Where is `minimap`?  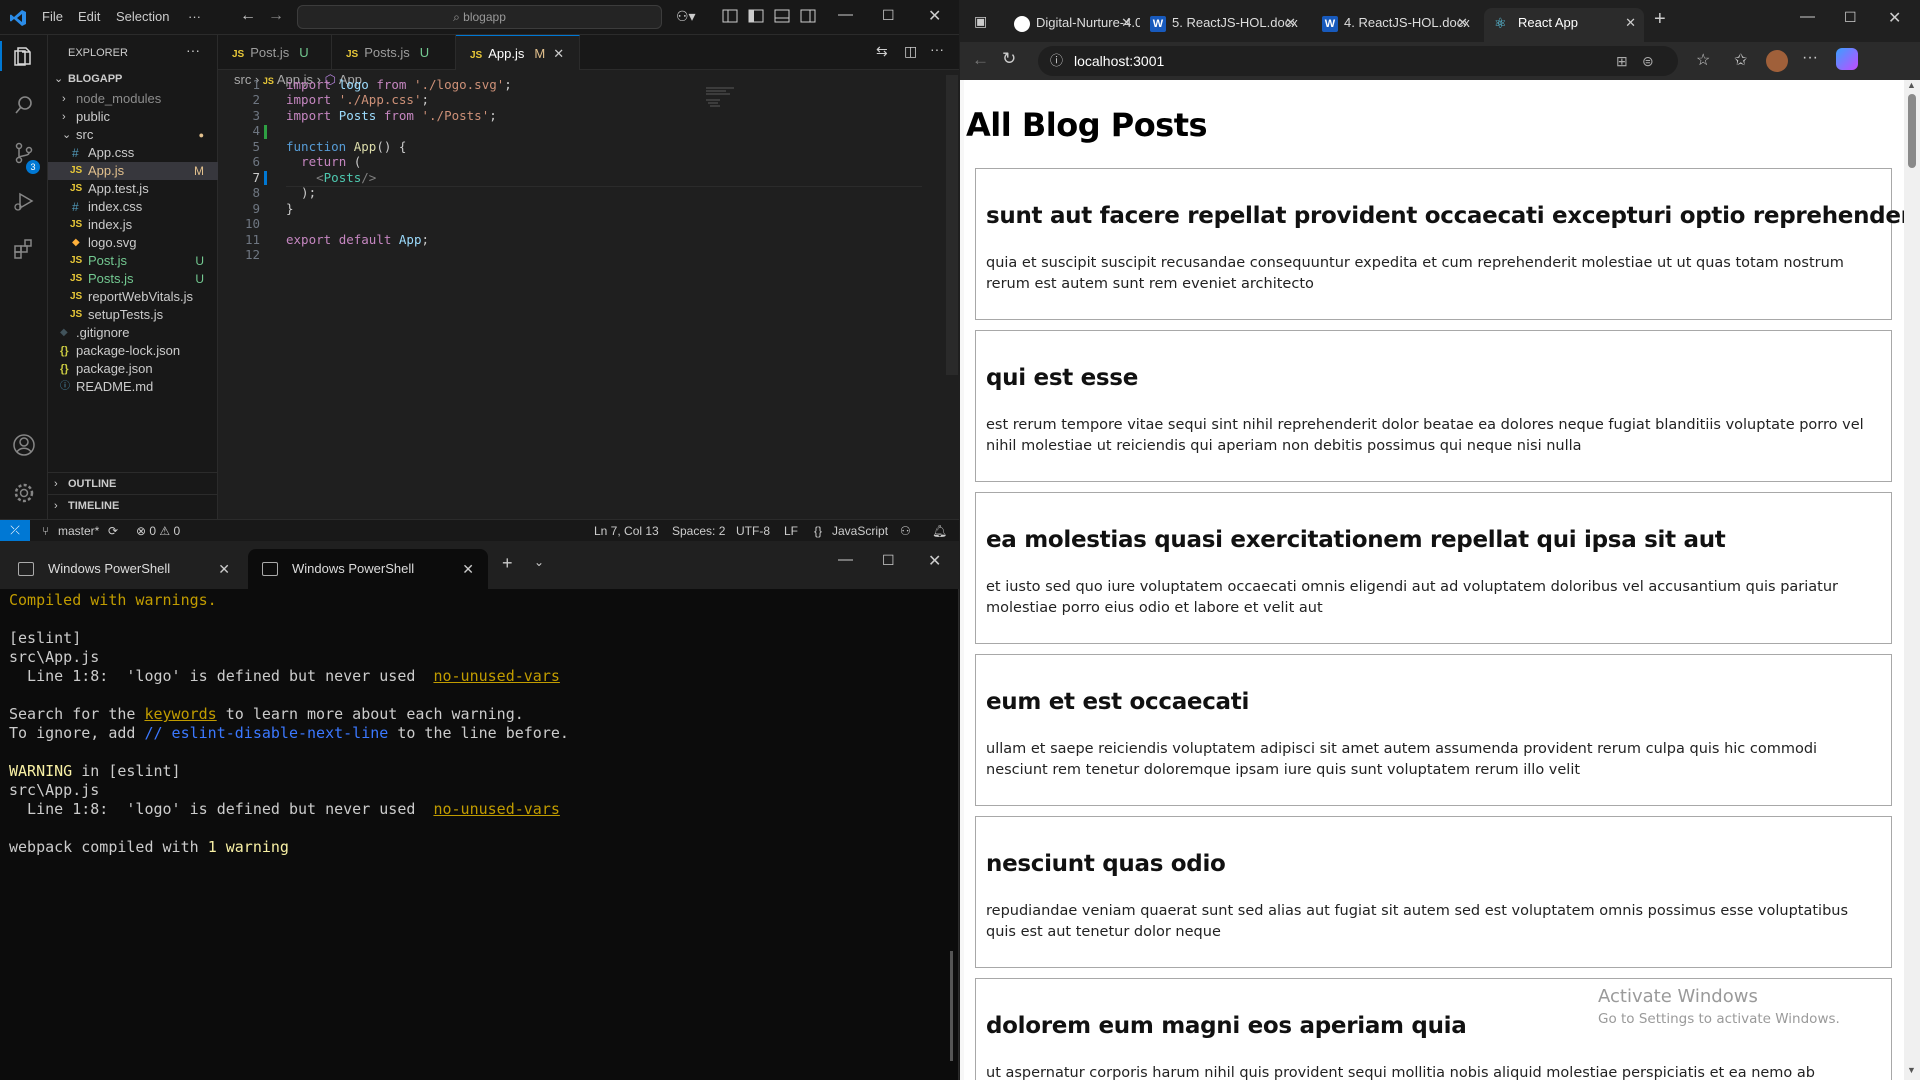
minimap is located at coordinates (724, 105).